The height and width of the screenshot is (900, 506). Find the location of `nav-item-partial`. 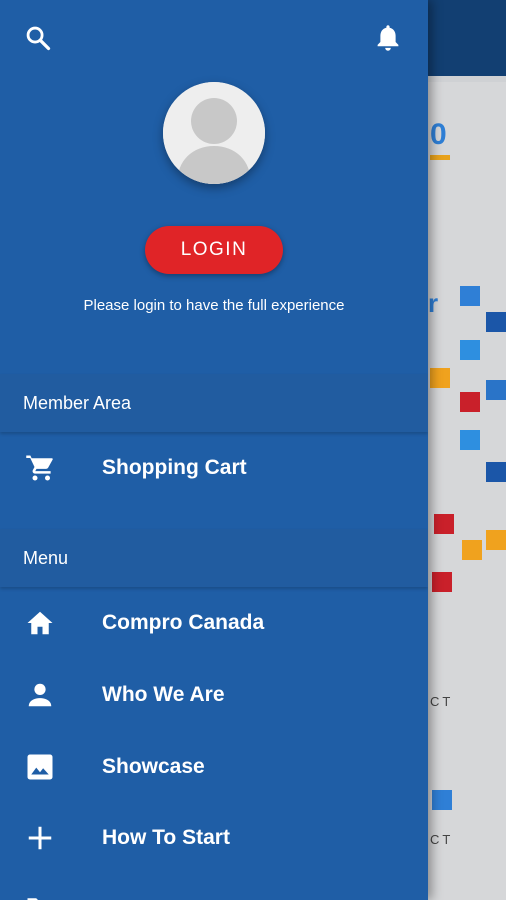

nav-item-partial is located at coordinates (214, 890).